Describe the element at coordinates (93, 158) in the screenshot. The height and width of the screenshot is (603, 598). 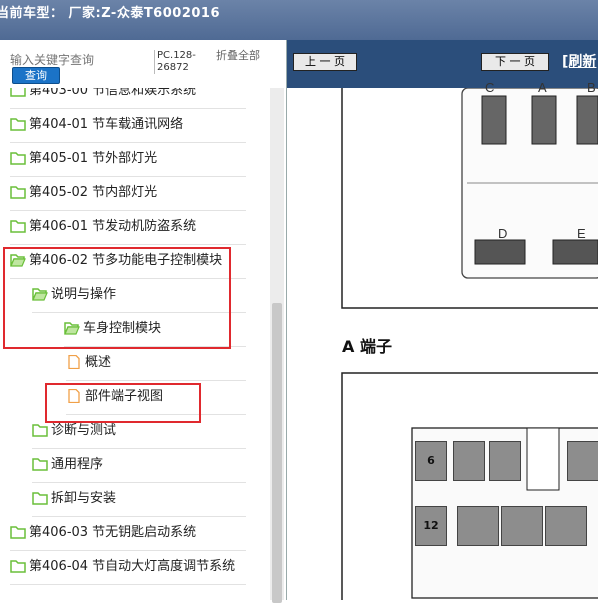
I see `tree-item-label: 第405-01 节外部灯光` at that location.